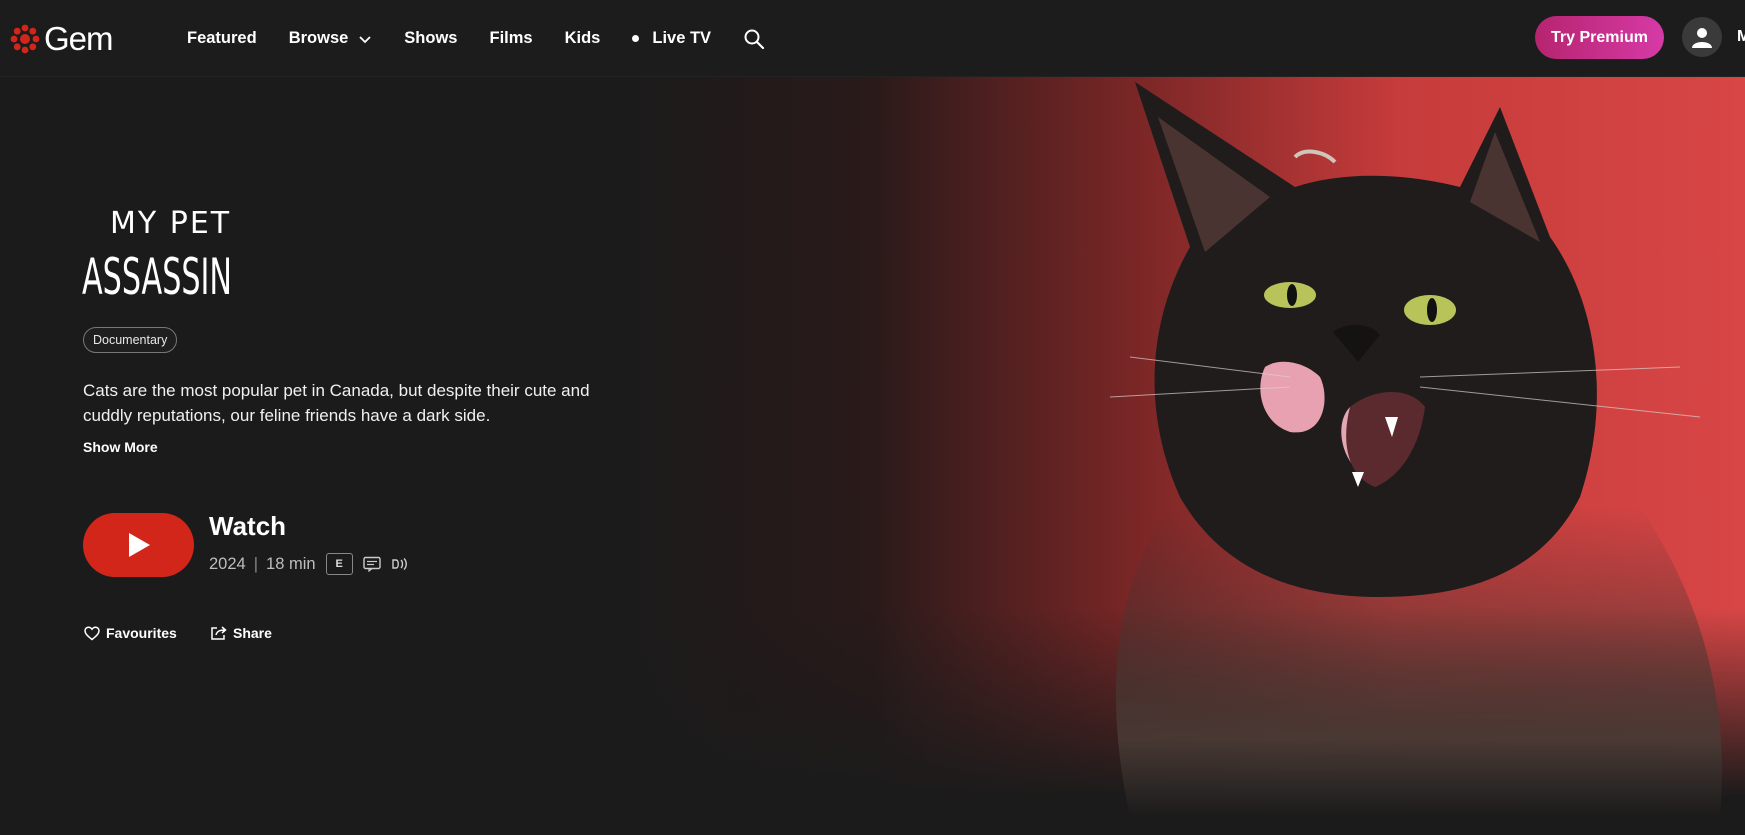  I want to click on cbc-gem-logo: Gem, so click(61, 39).